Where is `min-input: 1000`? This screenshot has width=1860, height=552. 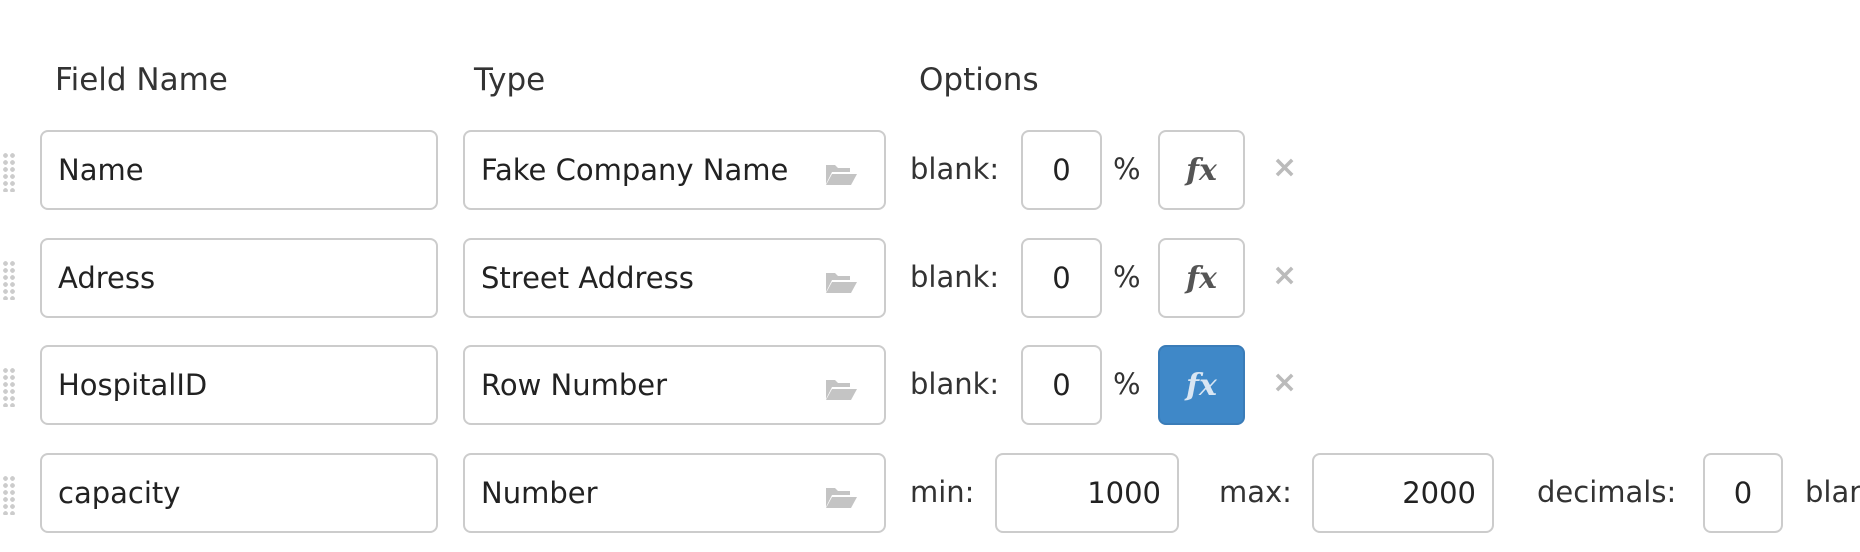
min-input: 1000 is located at coordinates (1087, 493).